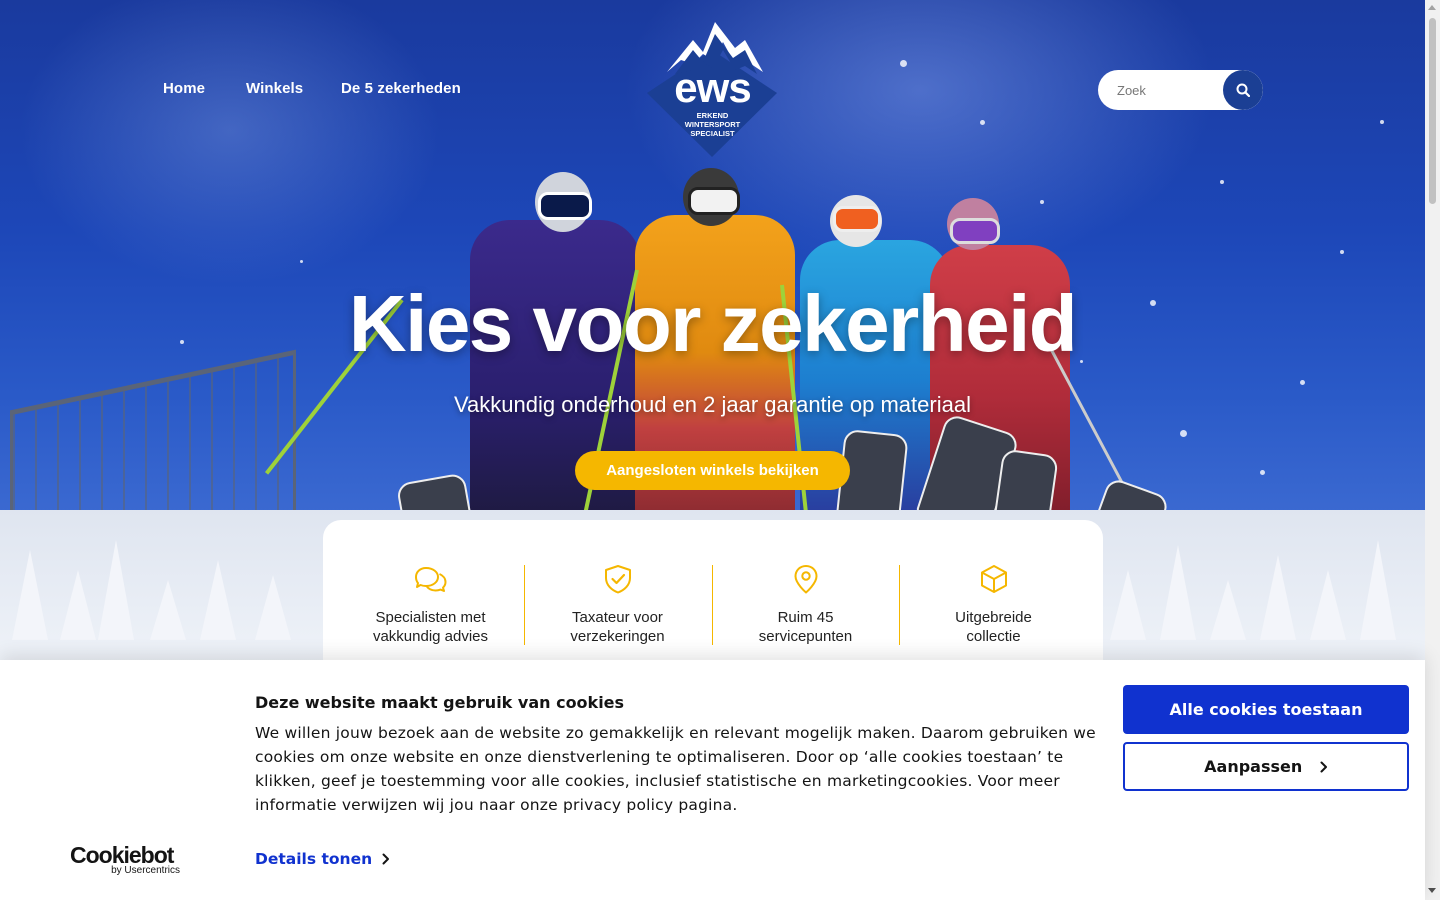 Image resolution: width=1440 pixels, height=900 pixels. Describe the element at coordinates (184, 88) in the screenshot. I see `nav-link-home: Home` at that location.